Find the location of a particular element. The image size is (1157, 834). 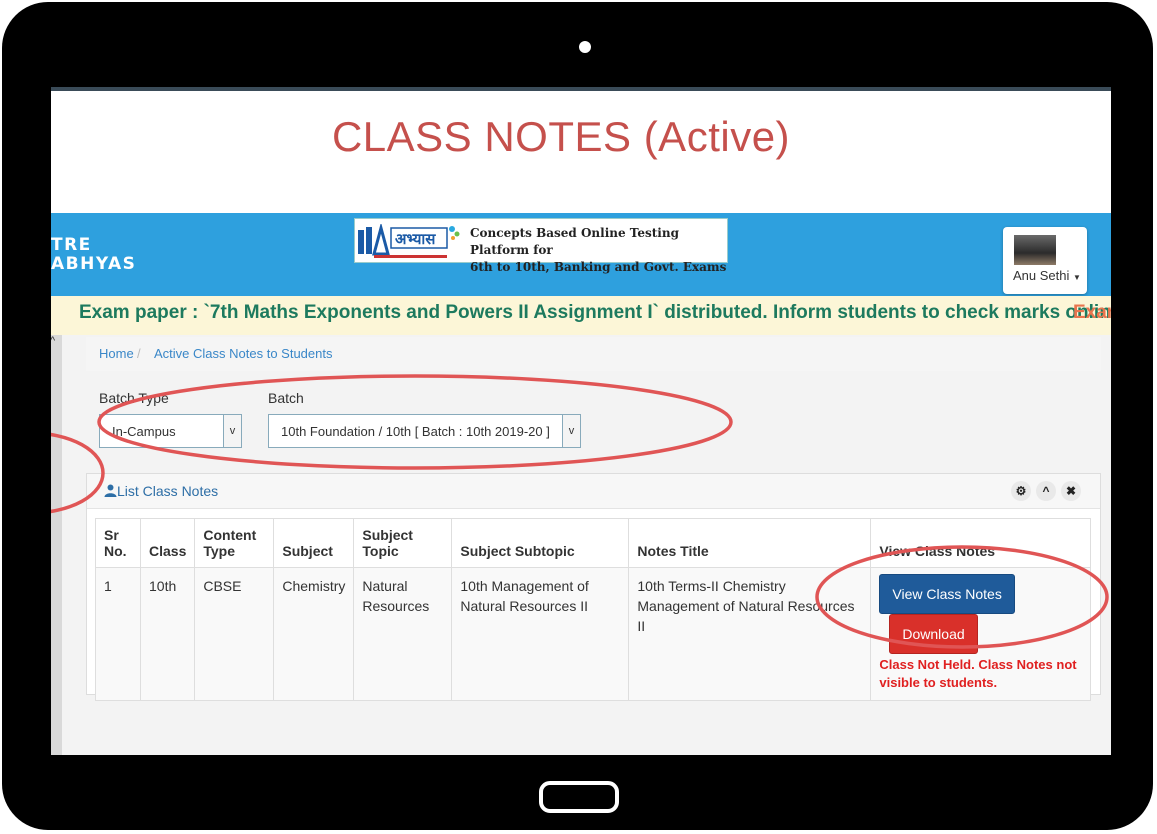

home-button is located at coordinates (579, 797).